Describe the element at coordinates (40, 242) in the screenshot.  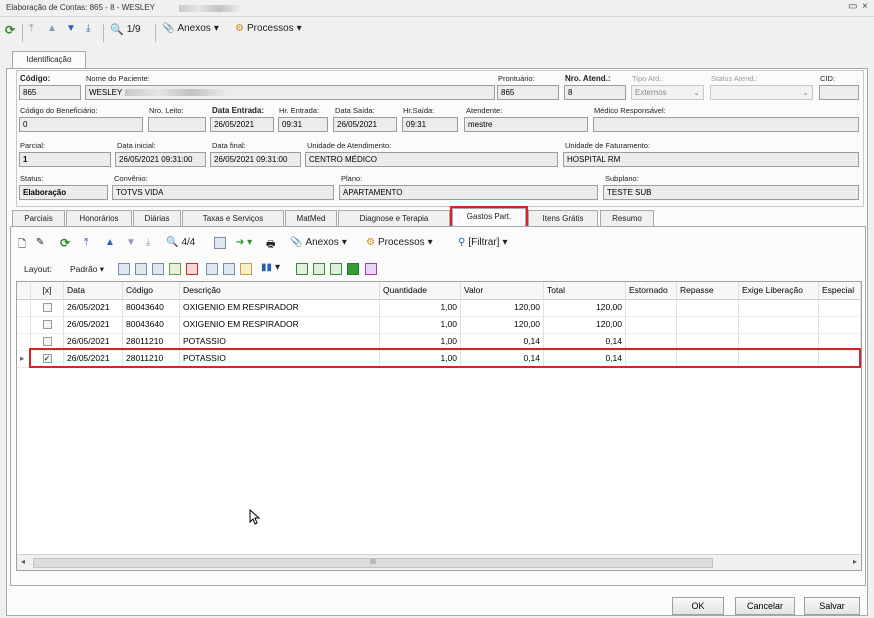
I see `edit-icon: ✎` at that location.